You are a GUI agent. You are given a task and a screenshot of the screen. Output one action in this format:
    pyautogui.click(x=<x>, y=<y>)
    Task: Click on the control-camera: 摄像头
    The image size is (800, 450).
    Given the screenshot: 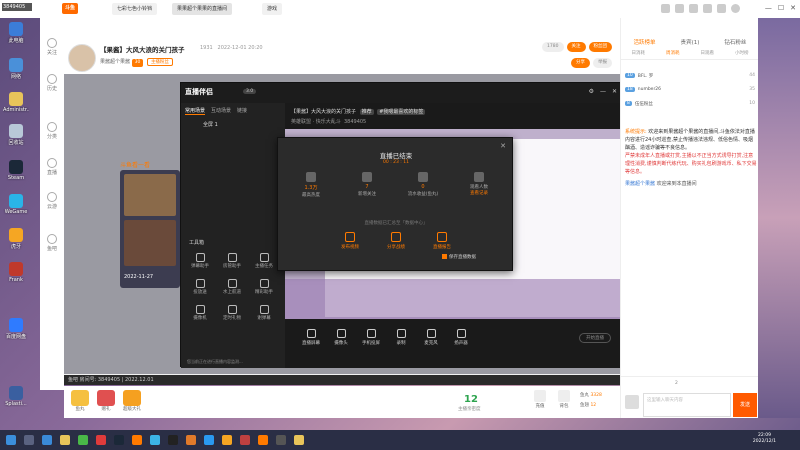 What is the action you would take?
    pyautogui.click(x=341, y=337)
    